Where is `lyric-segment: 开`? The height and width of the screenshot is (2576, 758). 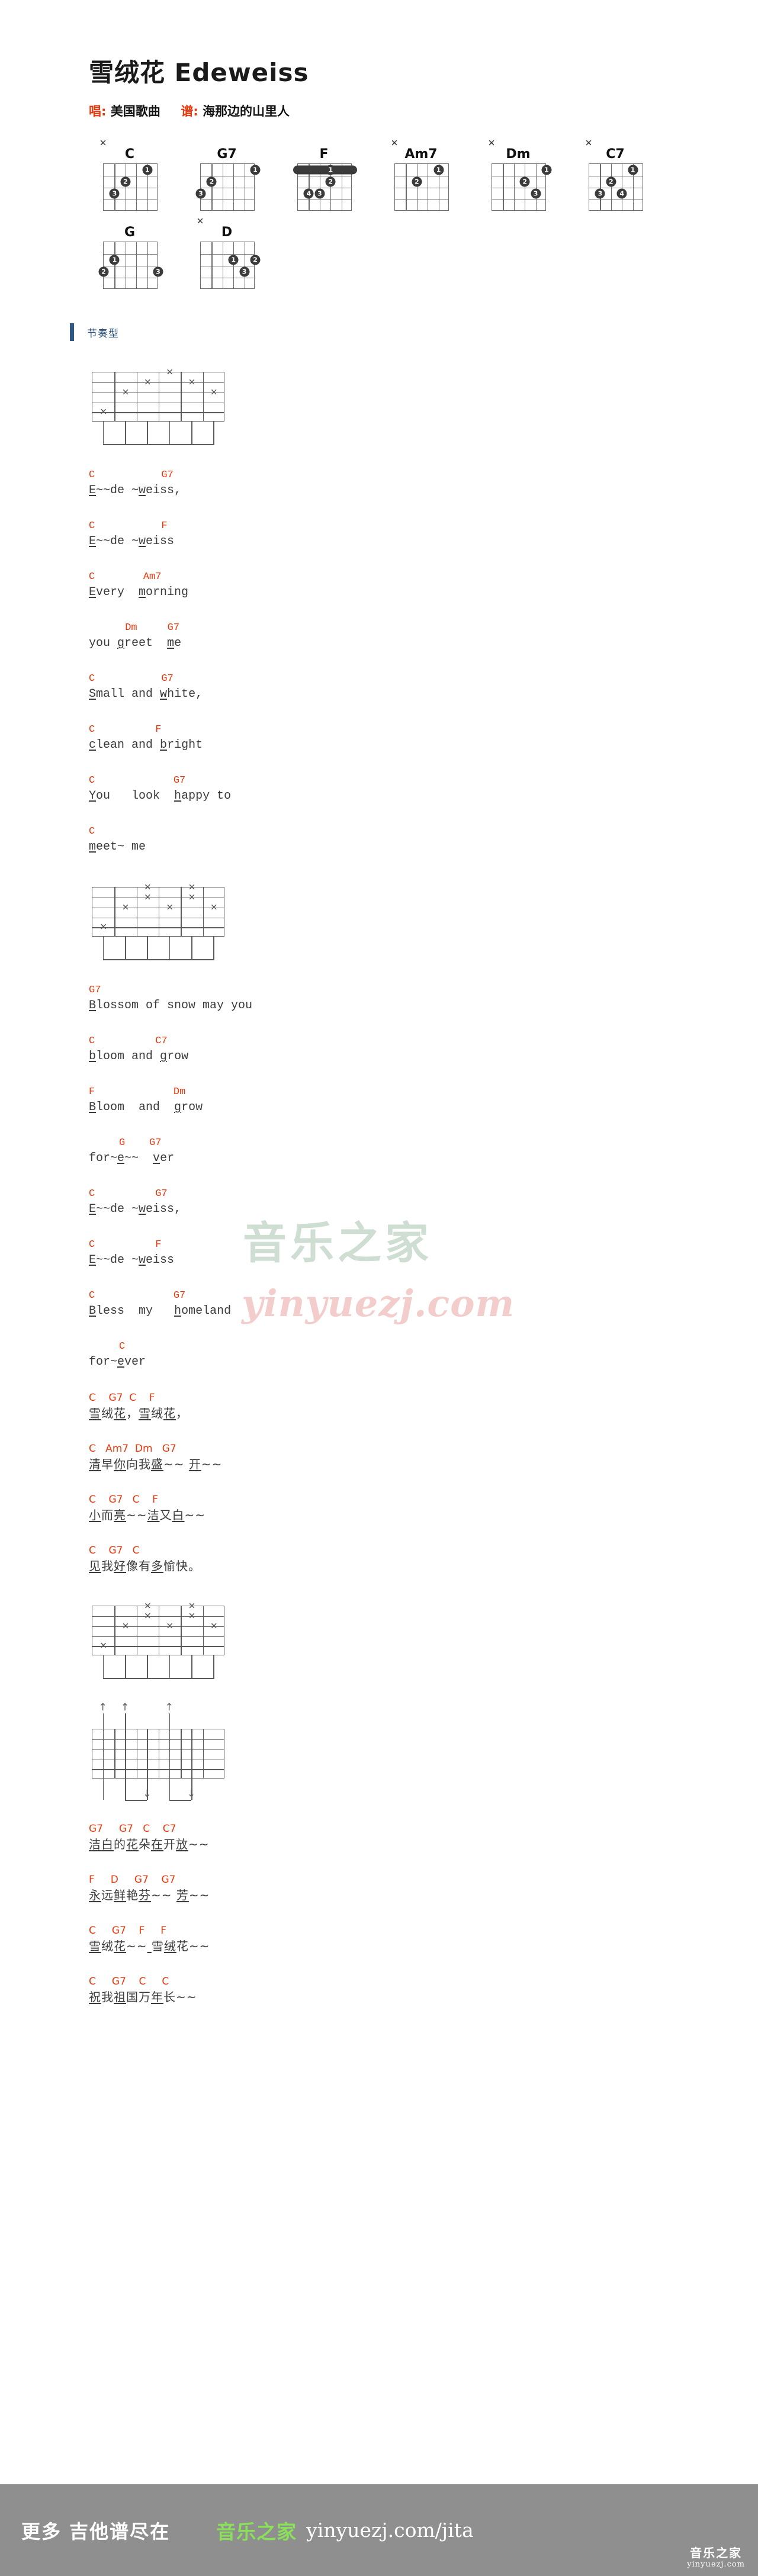 lyric-segment: 开 is located at coordinates (170, 1844).